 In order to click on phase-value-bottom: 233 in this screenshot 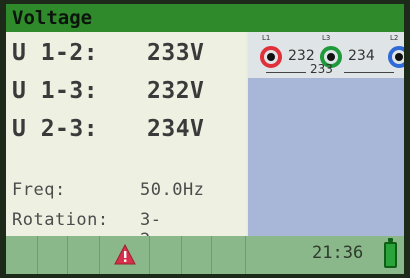, I will do `click(321, 69)`.